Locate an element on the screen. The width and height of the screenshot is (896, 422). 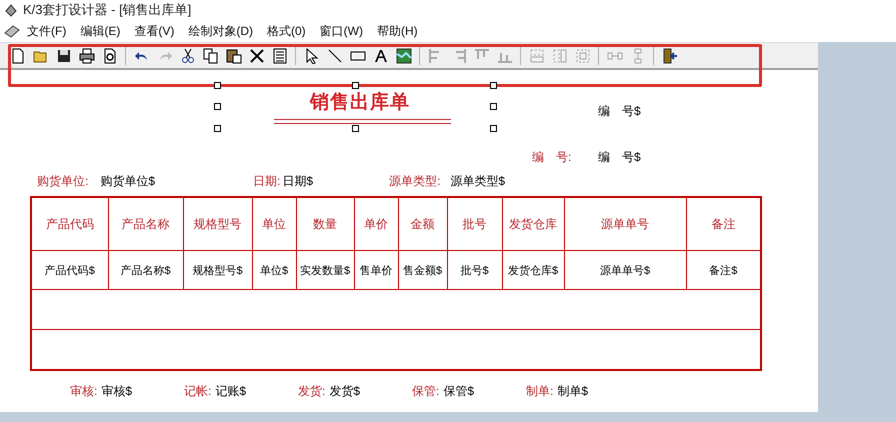
same-width-icon is located at coordinates (536, 56).